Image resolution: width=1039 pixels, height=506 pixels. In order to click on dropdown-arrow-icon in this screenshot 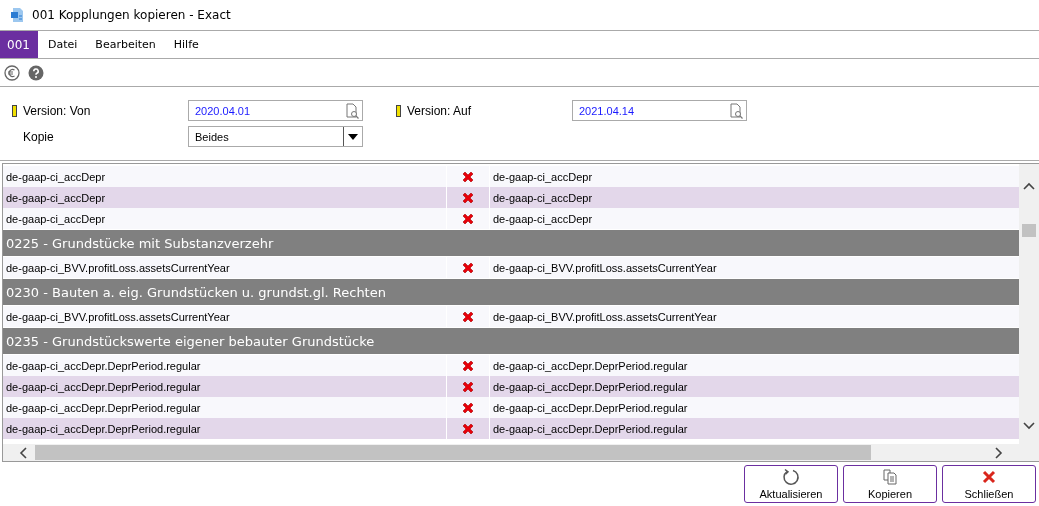, I will do `click(353, 136)`.